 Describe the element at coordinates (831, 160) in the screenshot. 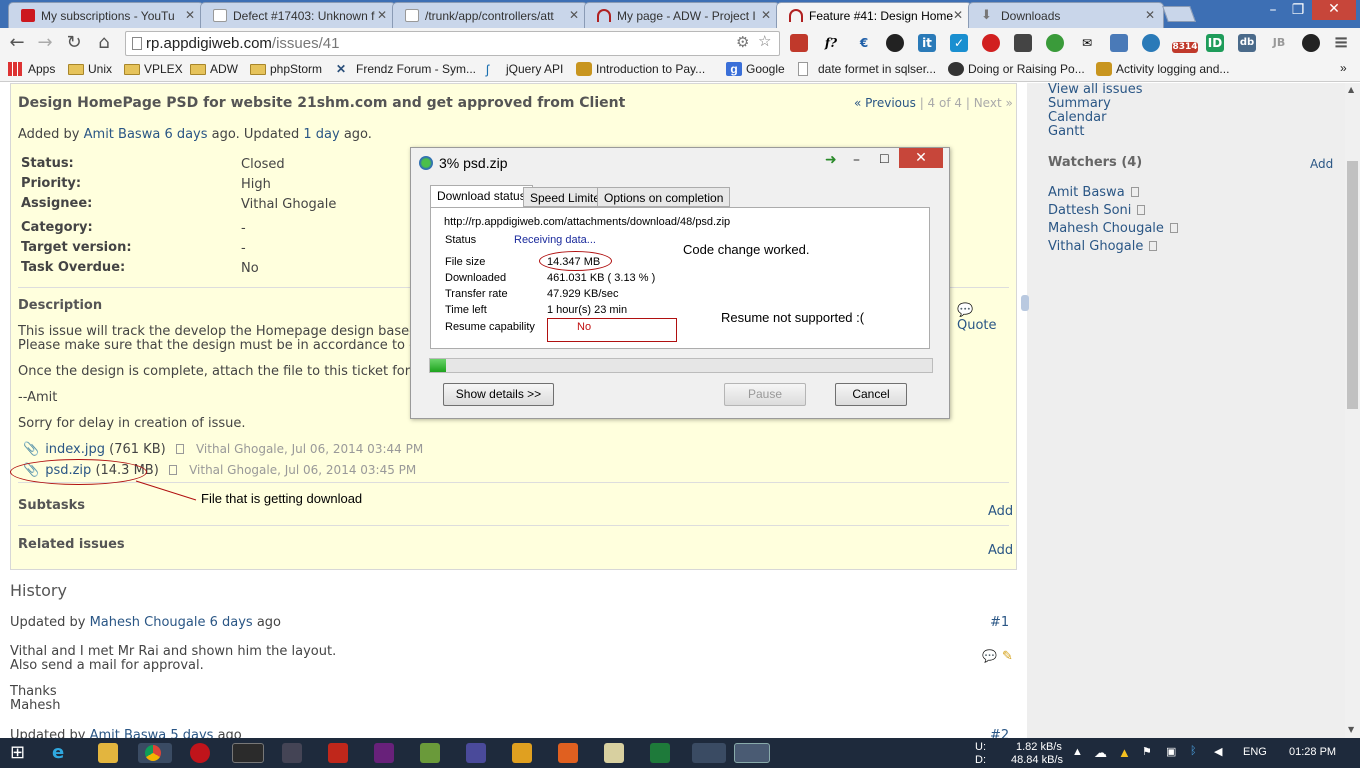

I see `arrow-right-icon: ➜` at that location.